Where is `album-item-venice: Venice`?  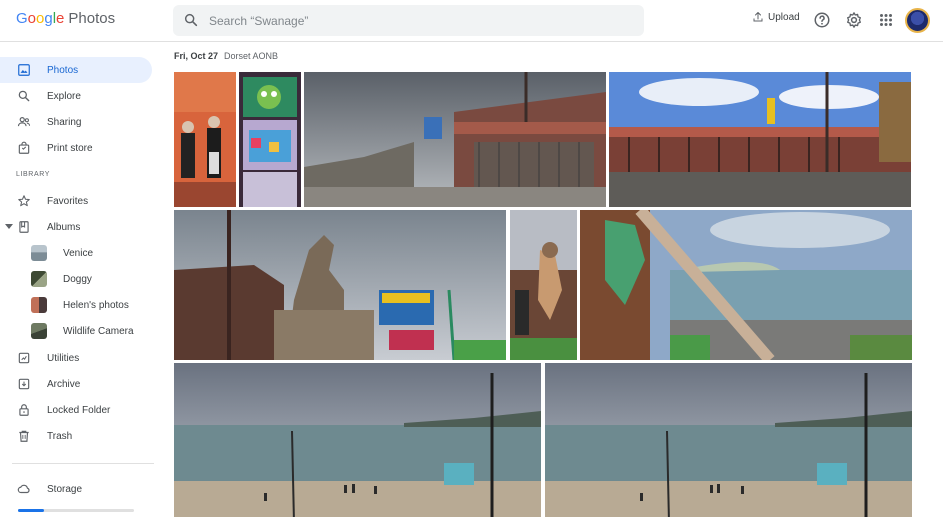 album-item-venice: Venice is located at coordinates (80, 254).